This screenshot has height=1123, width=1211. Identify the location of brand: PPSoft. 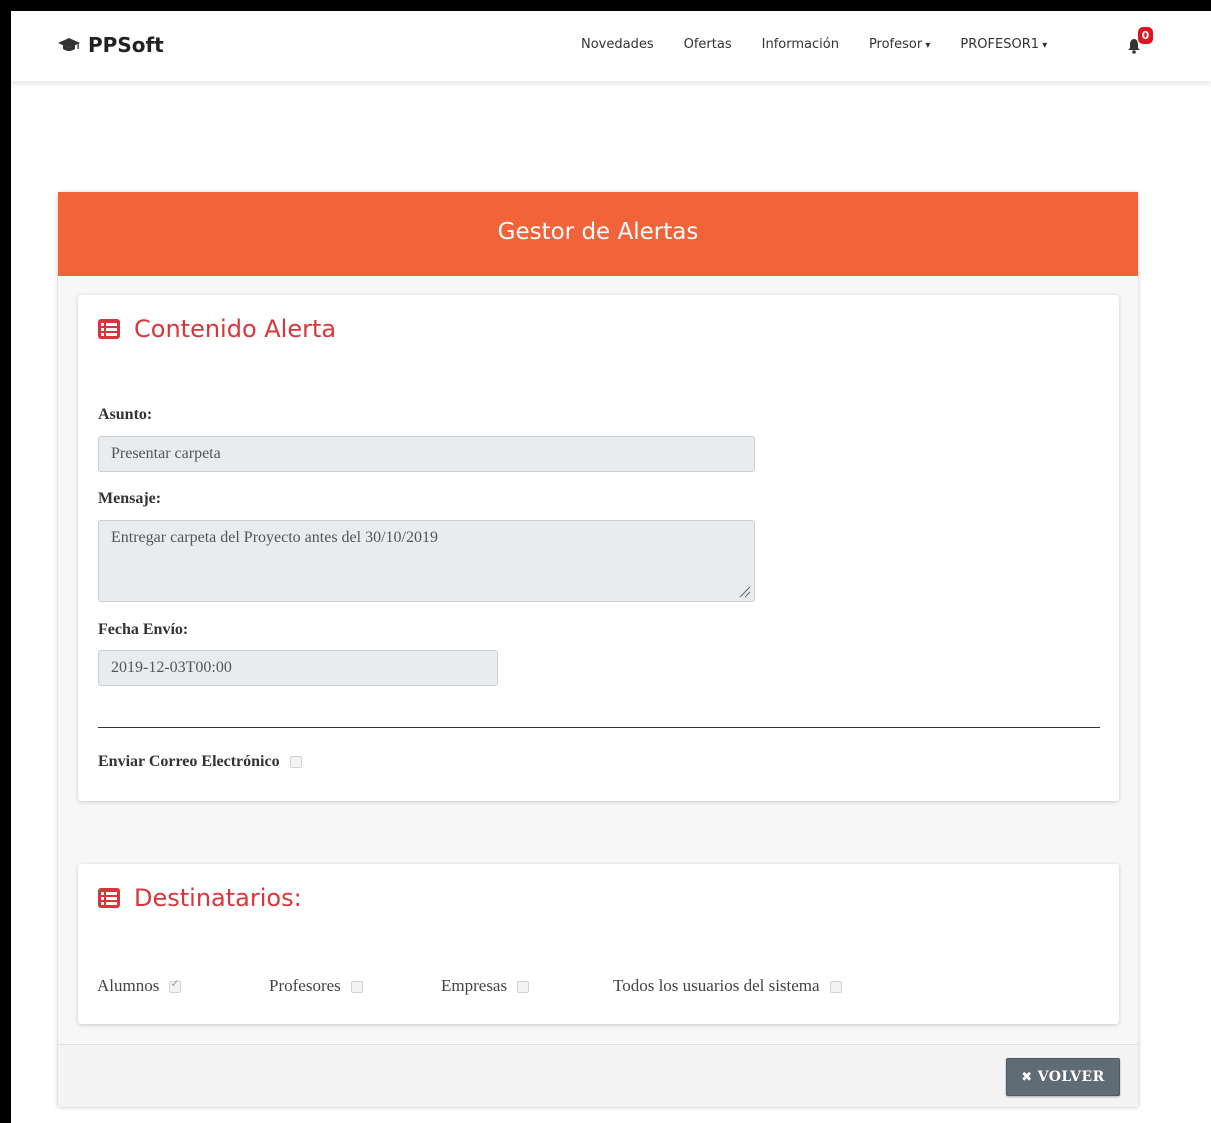
(111, 45).